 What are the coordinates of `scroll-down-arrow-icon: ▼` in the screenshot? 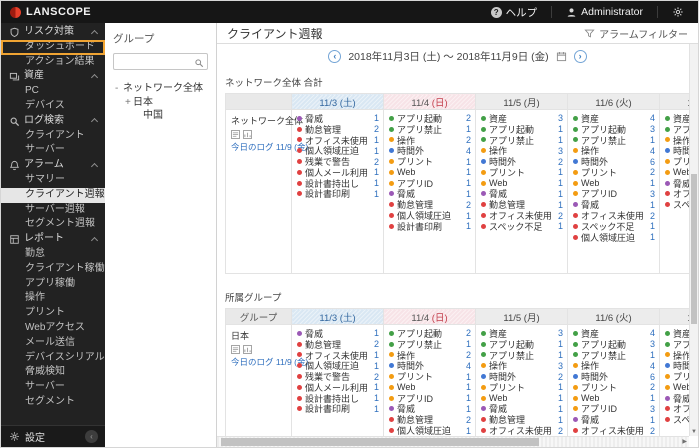 It's located at (694, 432).